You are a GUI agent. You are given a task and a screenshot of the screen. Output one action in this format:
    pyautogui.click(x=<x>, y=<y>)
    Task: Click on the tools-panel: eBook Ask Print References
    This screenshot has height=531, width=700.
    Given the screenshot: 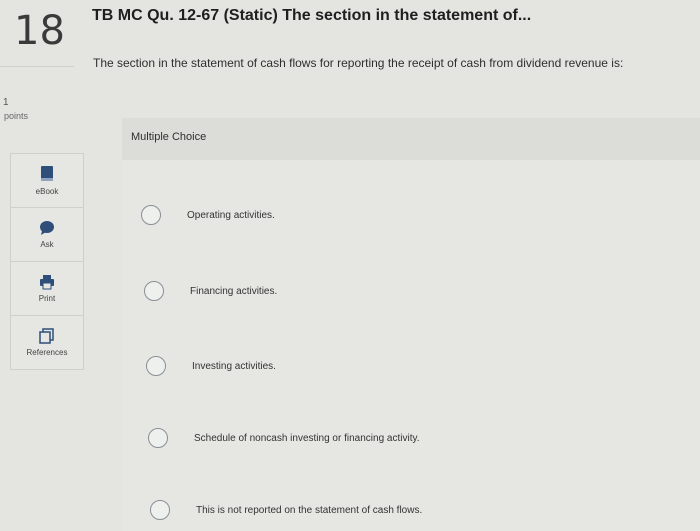 What is the action you would take?
    pyautogui.click(x=47, y=261)
    